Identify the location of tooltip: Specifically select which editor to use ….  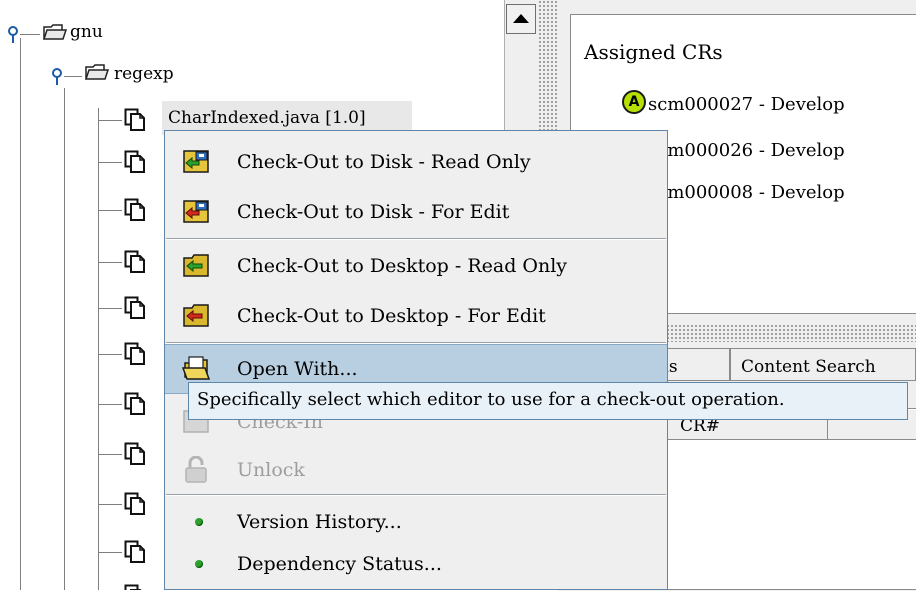
(548, 401).